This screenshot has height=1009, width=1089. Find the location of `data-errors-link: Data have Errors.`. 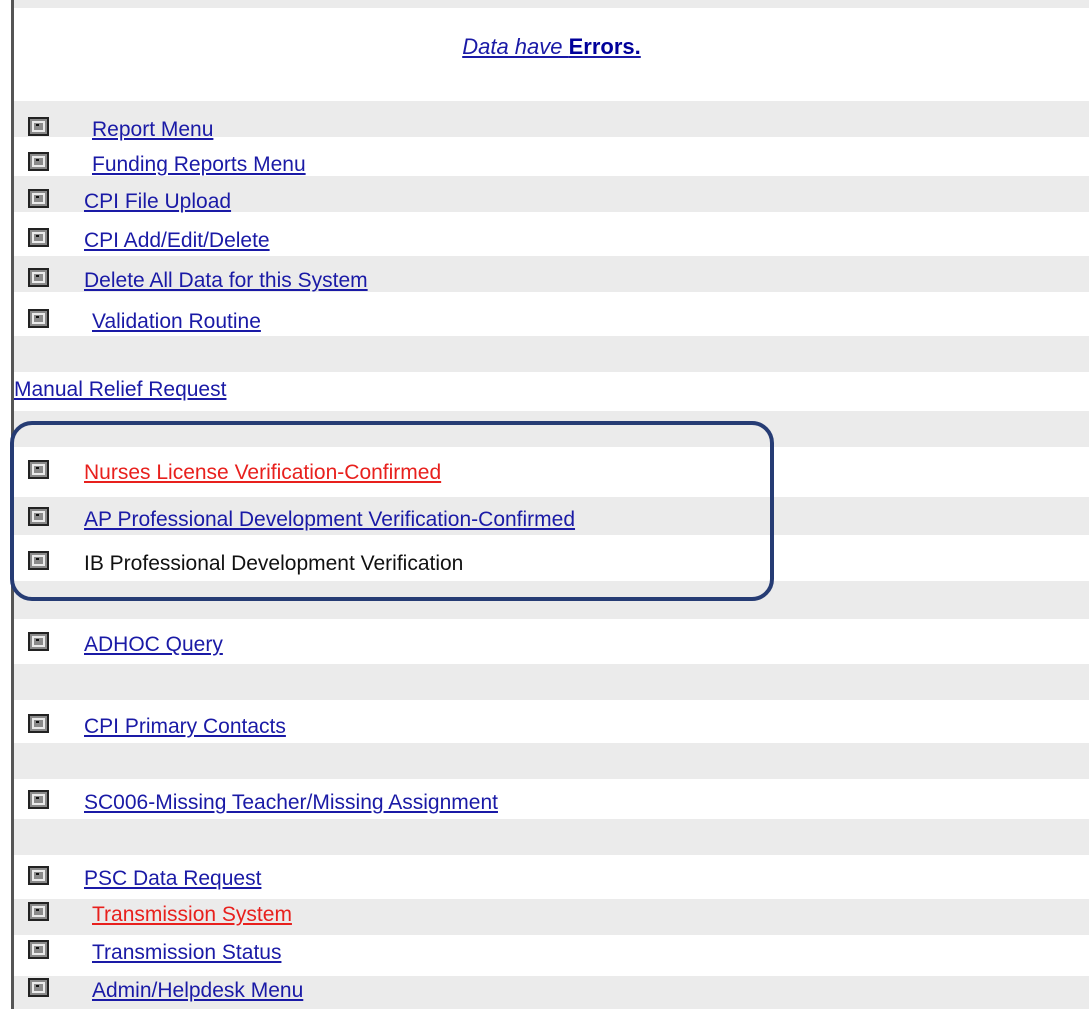

data-errors-link: Data have Errors. is located at coordinates (551, 47).